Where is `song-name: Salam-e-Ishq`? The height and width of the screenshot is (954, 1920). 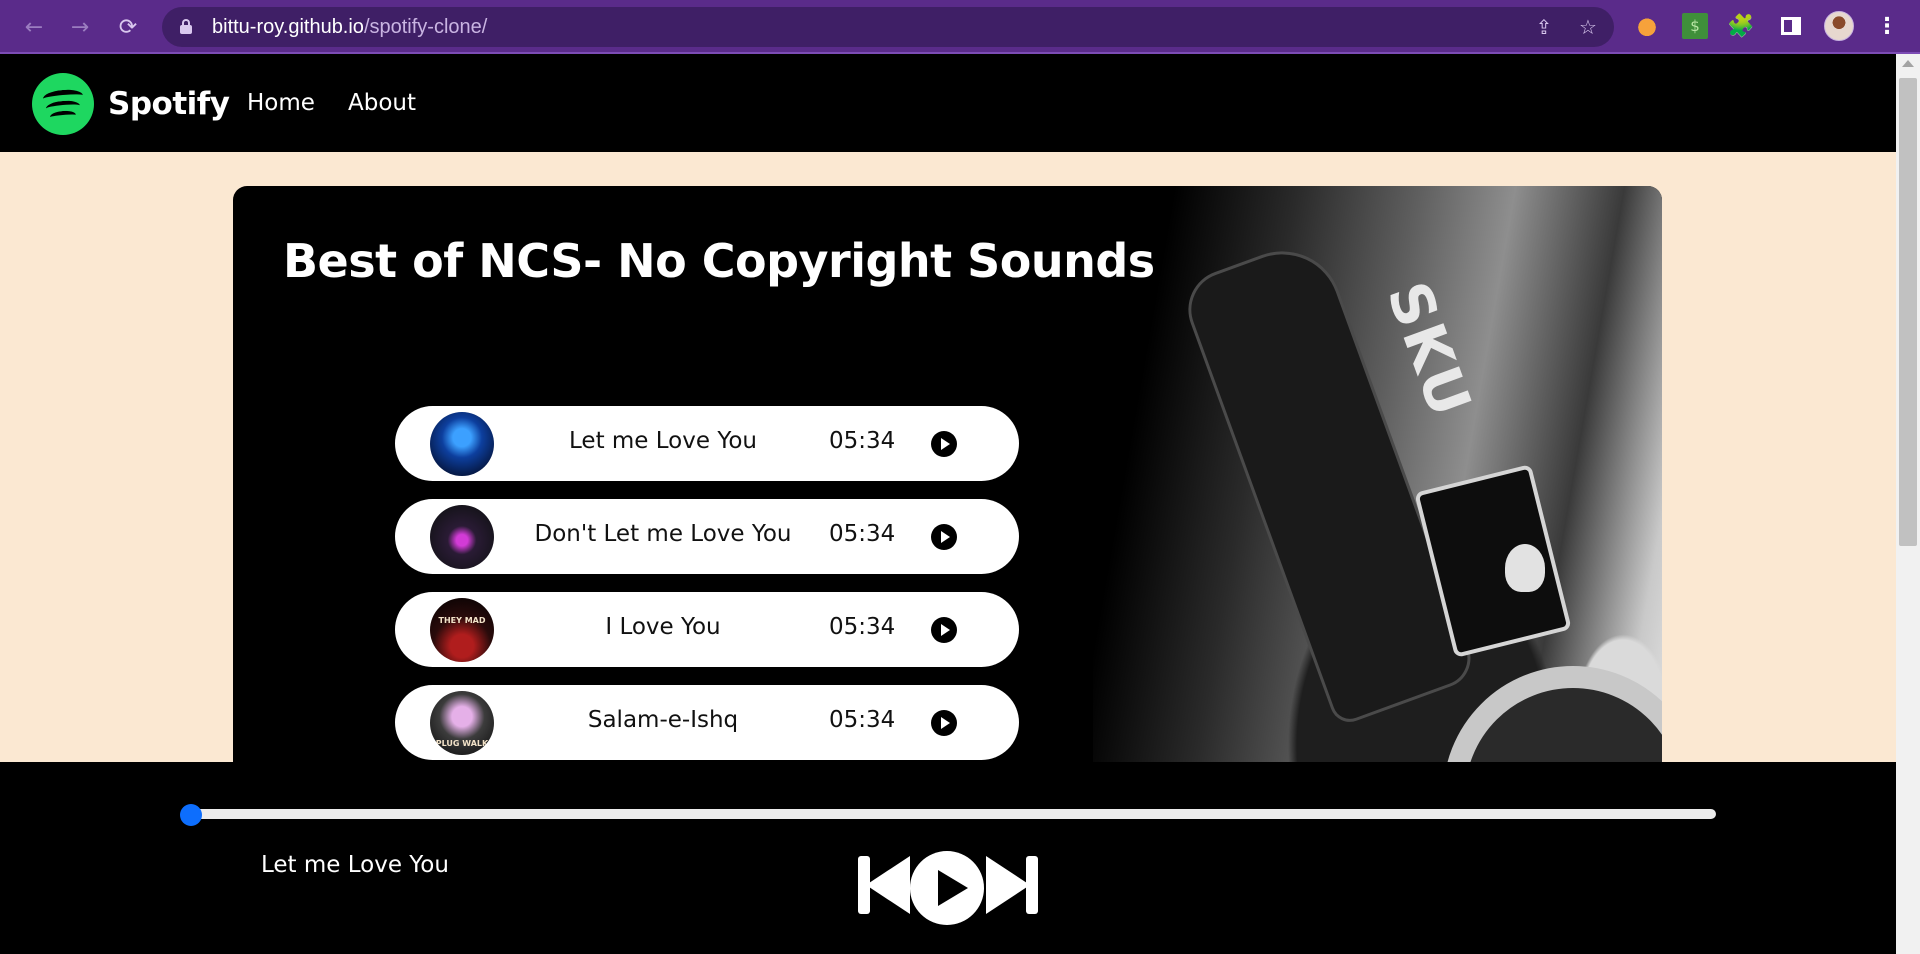 song-name: Salam-e-Ishq is located at coordinates (663, 720).